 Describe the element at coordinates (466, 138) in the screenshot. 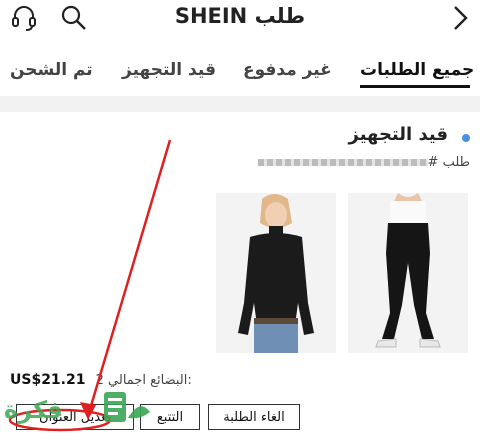

I see `status-dot-icon` at that location.